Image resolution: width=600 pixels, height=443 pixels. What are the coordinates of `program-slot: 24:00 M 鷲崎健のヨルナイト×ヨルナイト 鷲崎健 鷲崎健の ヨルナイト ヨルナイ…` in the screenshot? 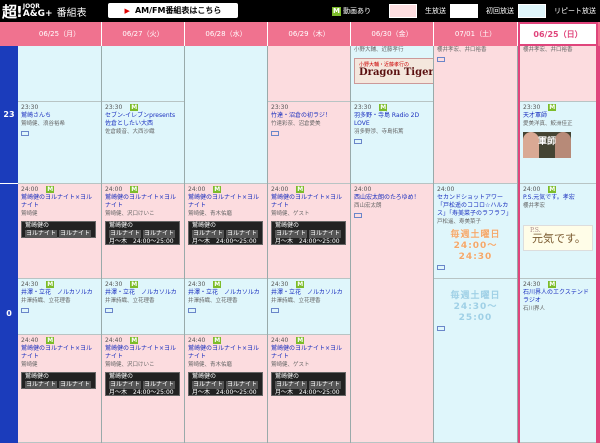 It's located at (59, 231).